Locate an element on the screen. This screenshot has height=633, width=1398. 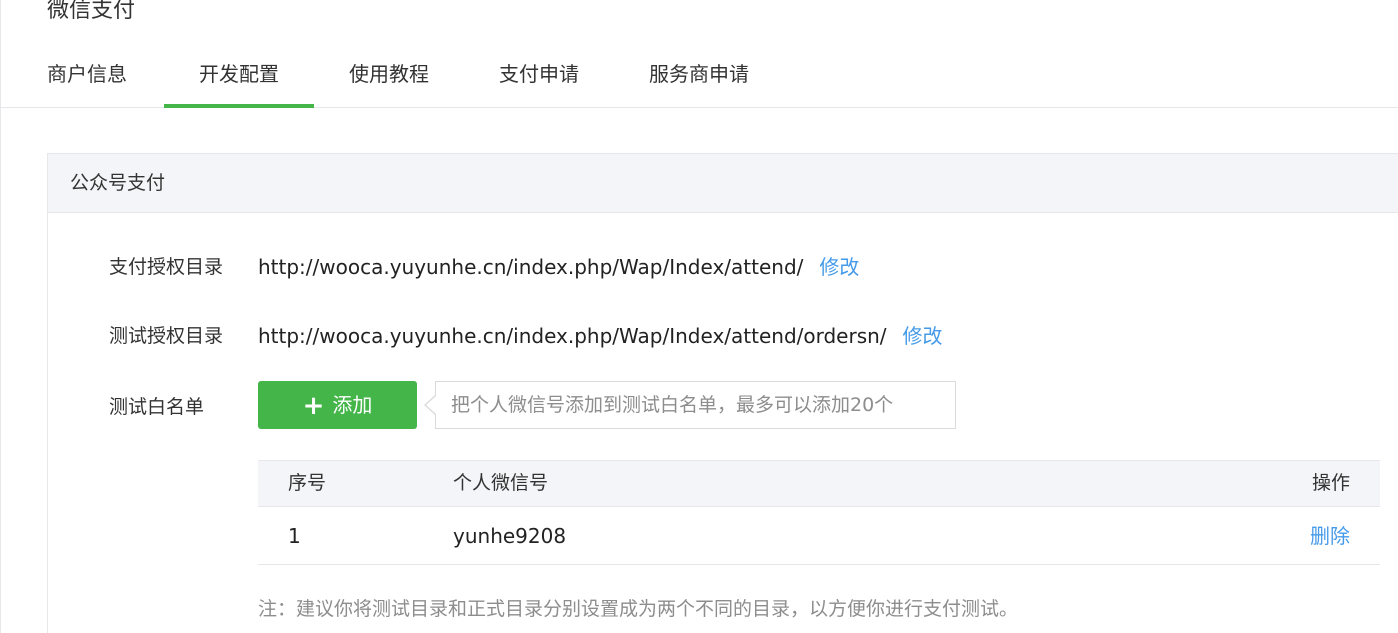
plus-icon: + is located at coordinates (313, 406).